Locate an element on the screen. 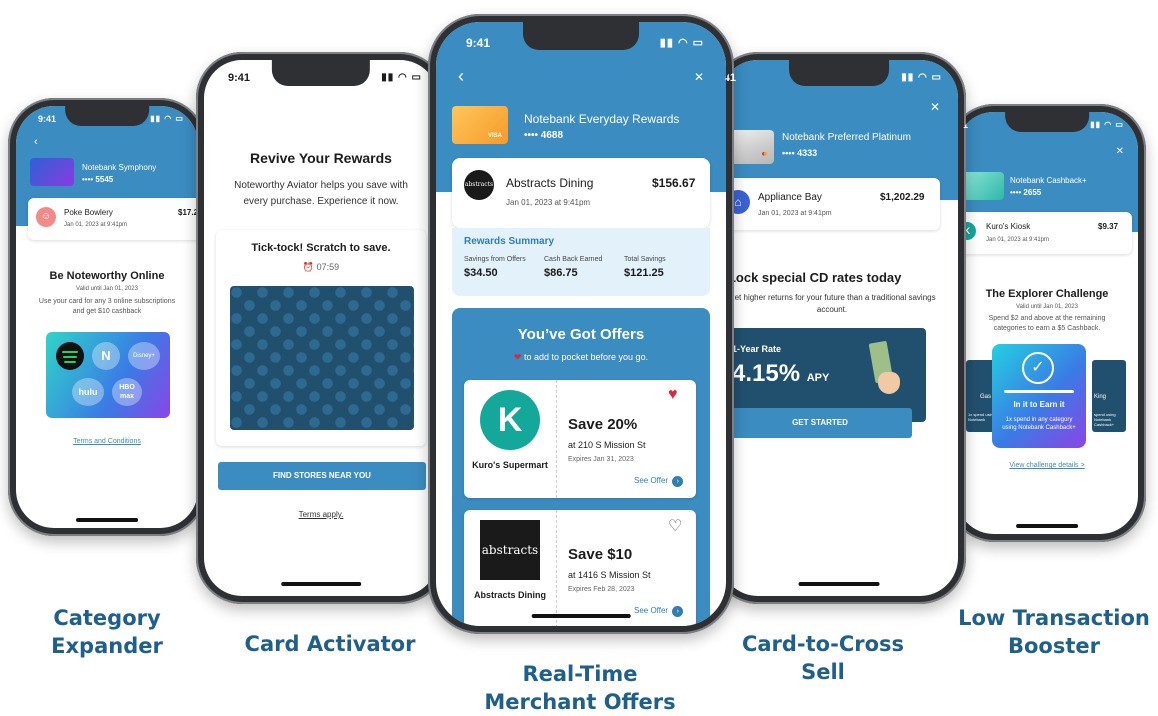 The height and width of the screenshot is (716, 1158). offer-valid: Valid until Jan 01, 2023 is located at coordinates (107, 289).